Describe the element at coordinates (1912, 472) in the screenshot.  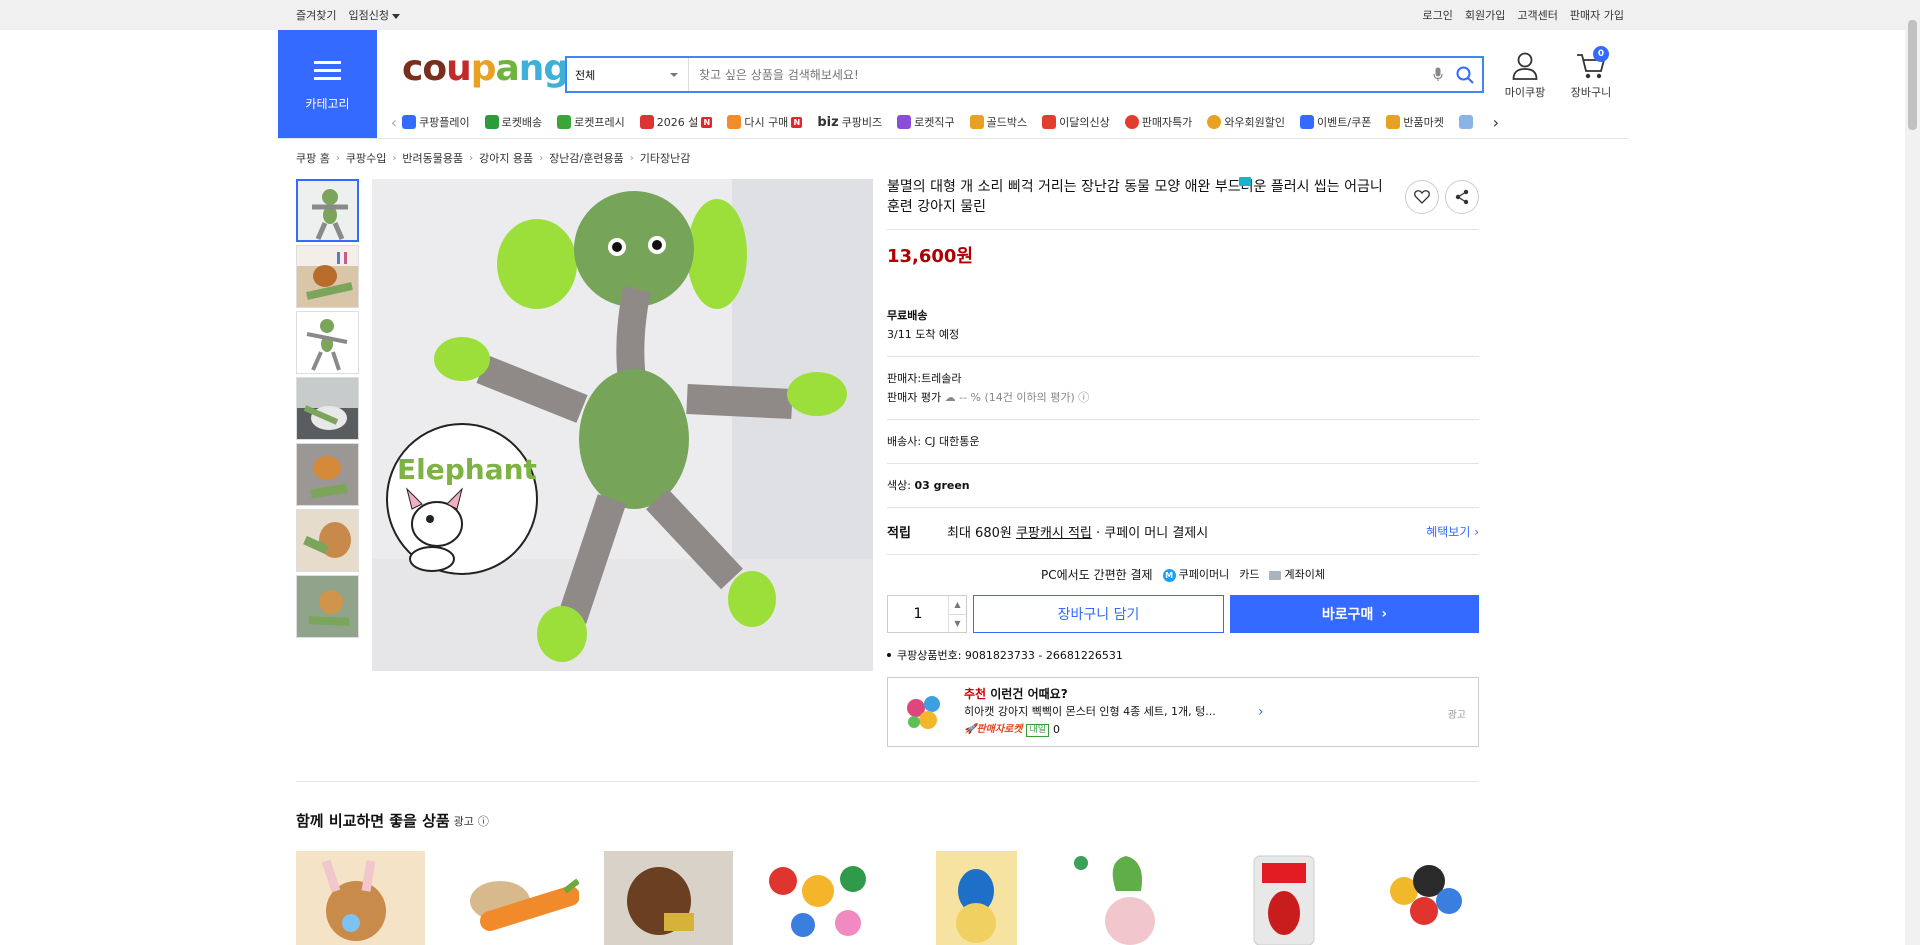
I see `page-scrollbar` at that location.